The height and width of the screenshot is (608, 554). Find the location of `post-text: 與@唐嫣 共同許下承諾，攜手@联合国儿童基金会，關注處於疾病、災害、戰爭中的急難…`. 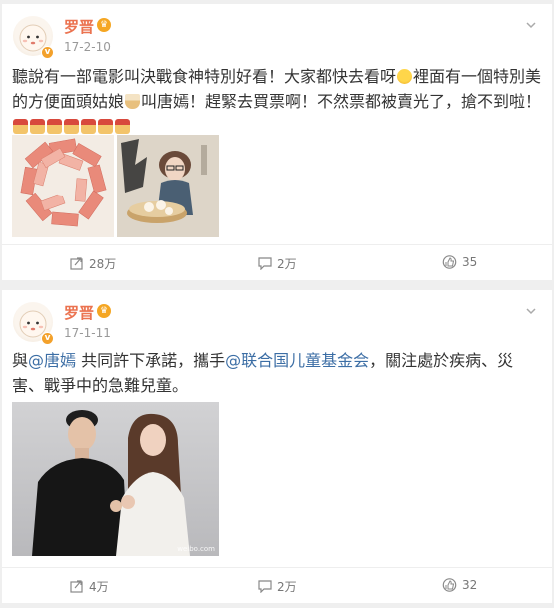

post-text: 與@唐嫣 共同許下承諾，攜手@联合国儿童基金会，關注處於疾病、災害、戰爭中的急難… is located at coordinates (277, 373).